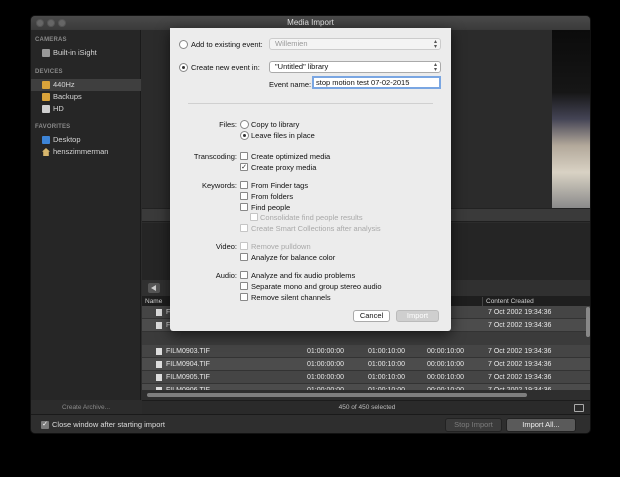 This screenshot has width=620, height=477. I want to click on horizontal-scroll-track, so click(366, 395).